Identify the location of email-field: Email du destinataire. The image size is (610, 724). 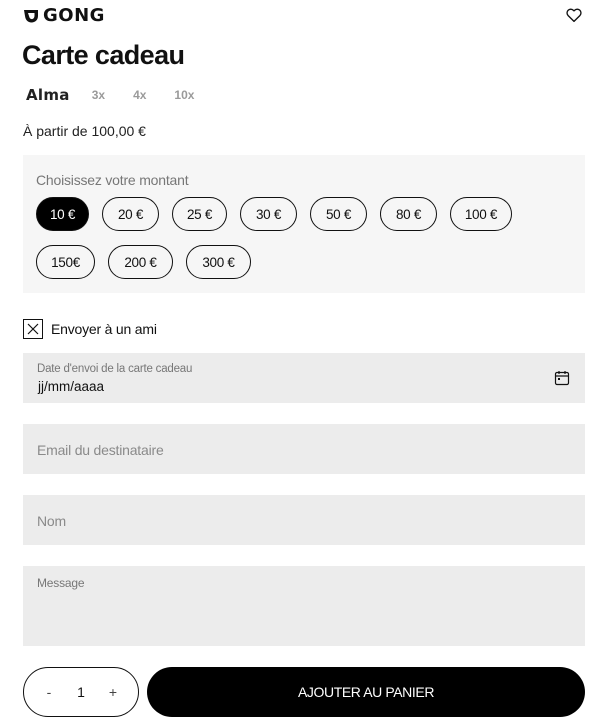
(304, 449).